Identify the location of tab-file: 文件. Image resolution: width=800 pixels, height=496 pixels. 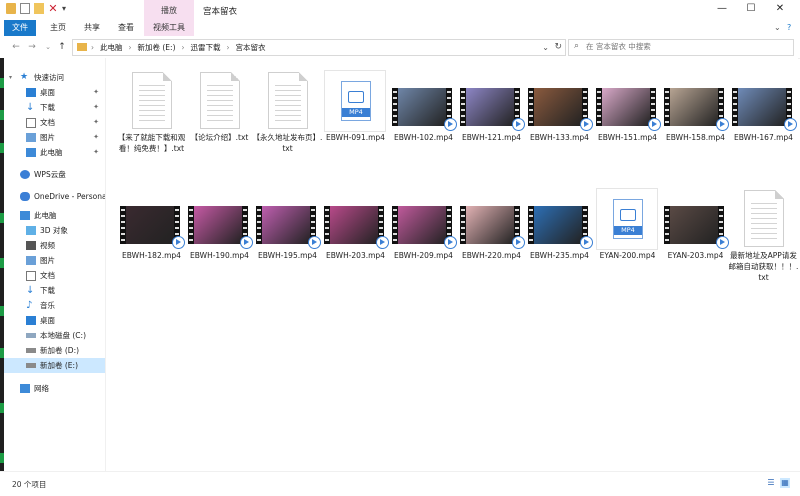
(20, 28).